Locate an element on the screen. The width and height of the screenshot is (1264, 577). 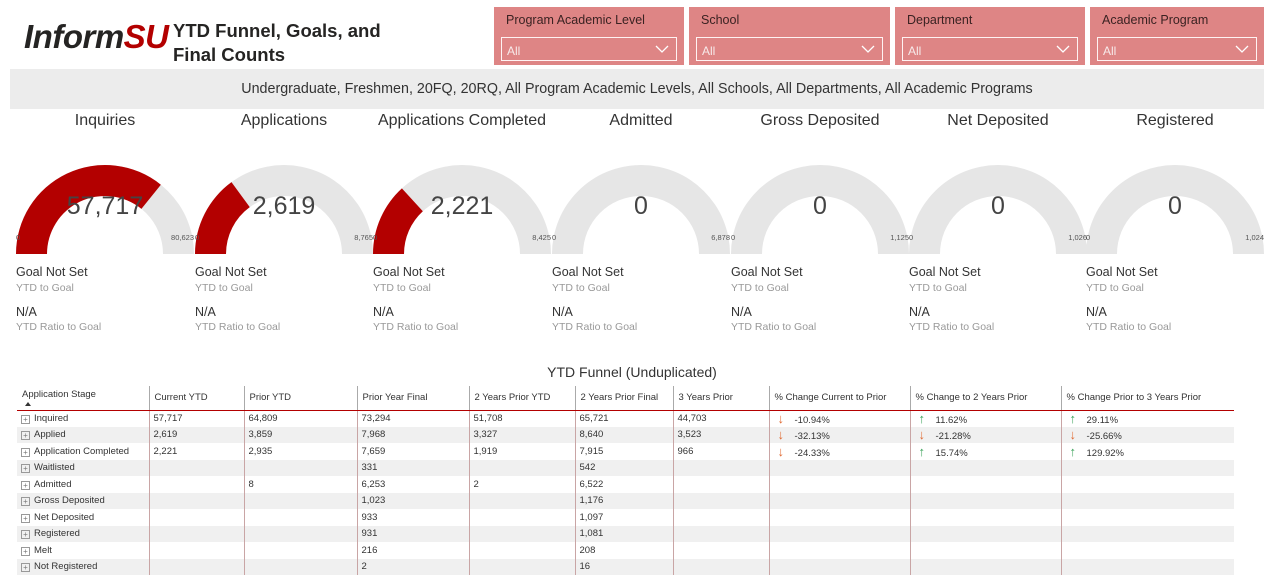
stage-label: Applied is located at coordinates (50, 435).